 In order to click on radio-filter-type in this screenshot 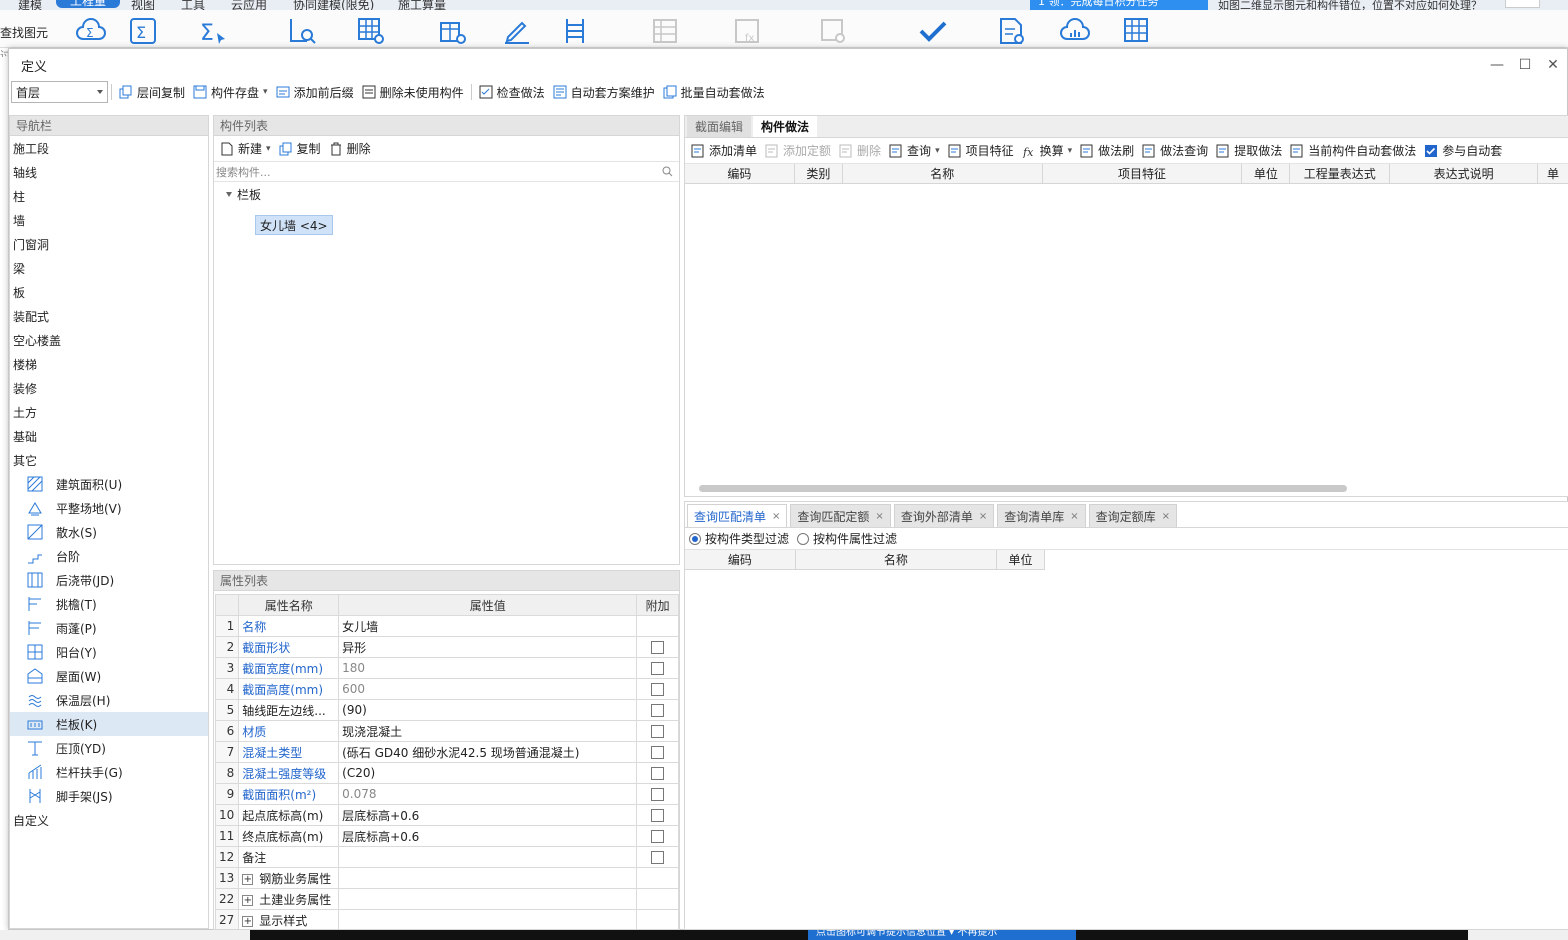, I will do `click(695, 538)`.